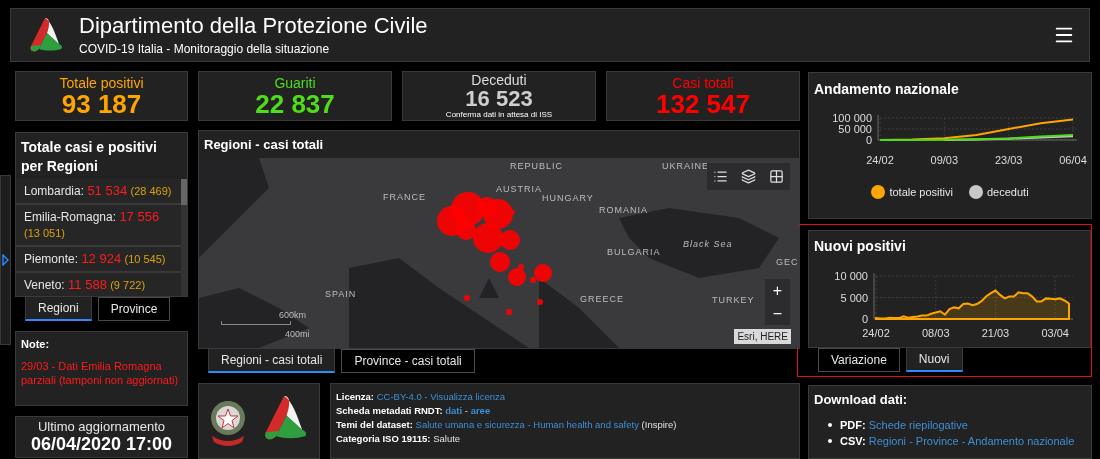 The image size is (1100, 459). I want to click on case-count: 12 924, so click(101, 258).